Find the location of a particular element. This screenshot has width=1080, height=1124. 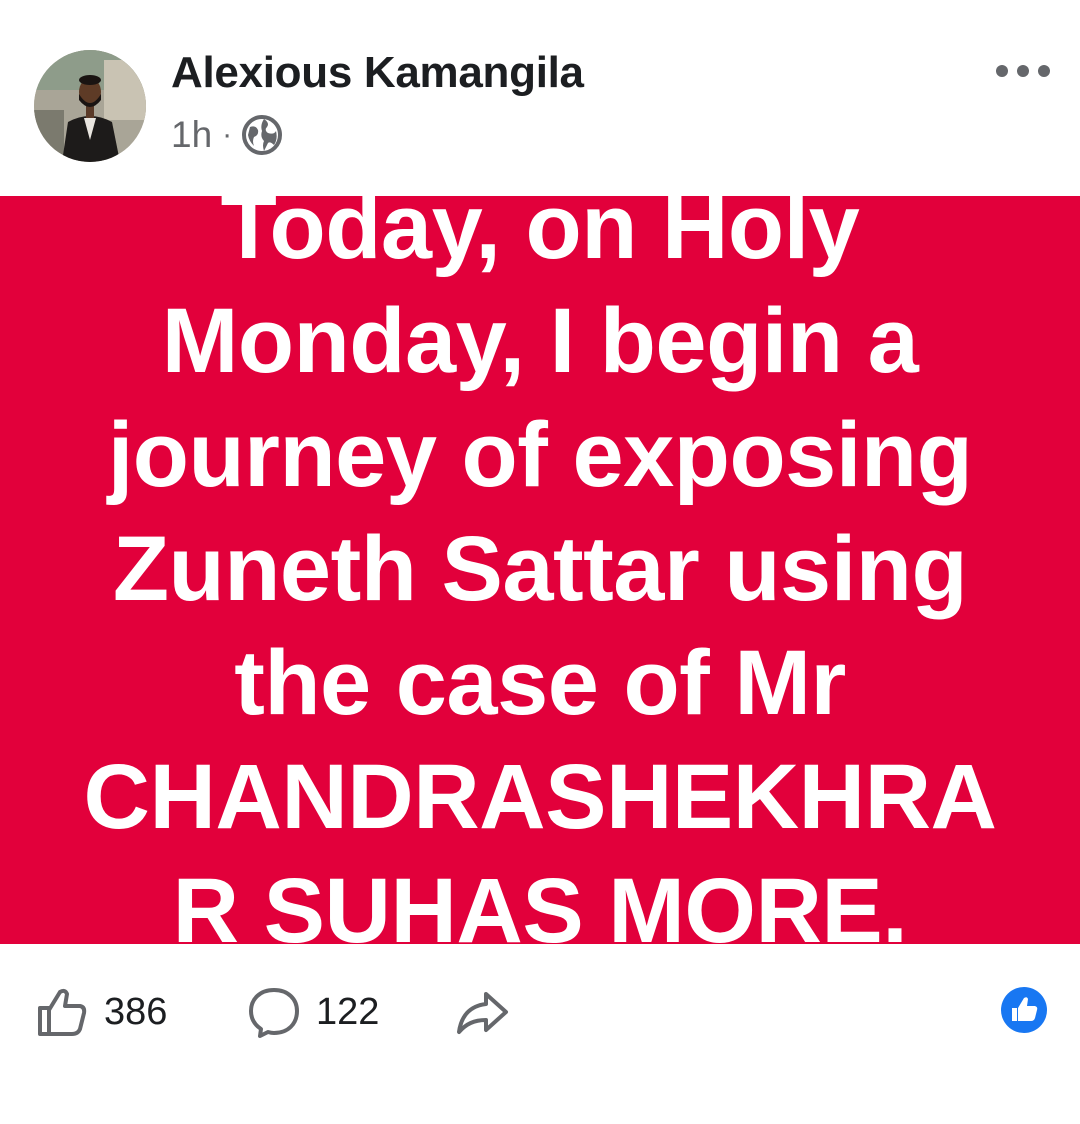

author-name: Alexious Kamangila is located at coordinates (377, 73).